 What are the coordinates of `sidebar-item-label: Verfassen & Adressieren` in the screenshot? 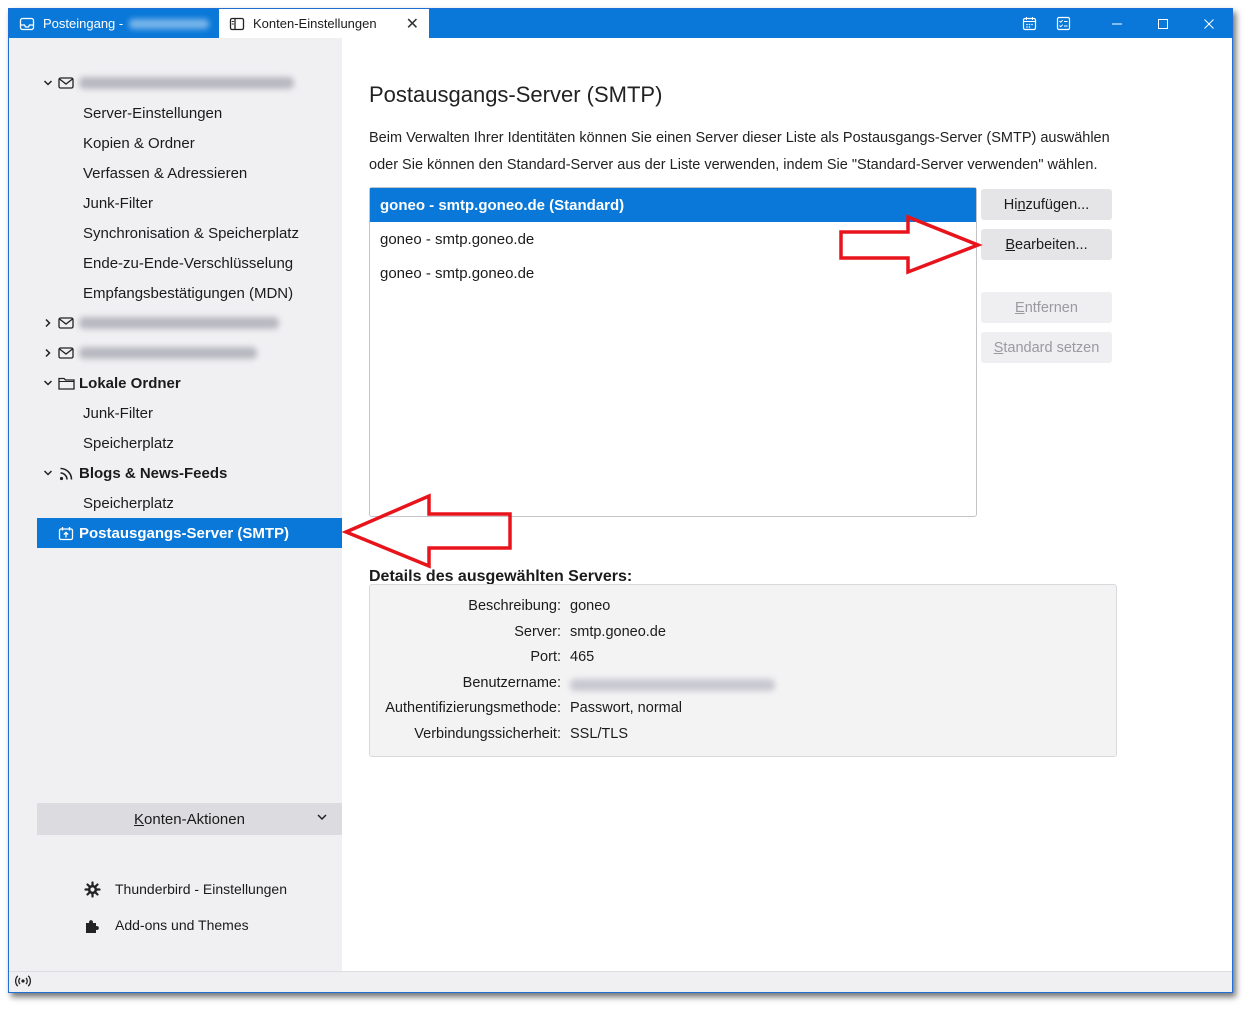 It's located at (165, 173).